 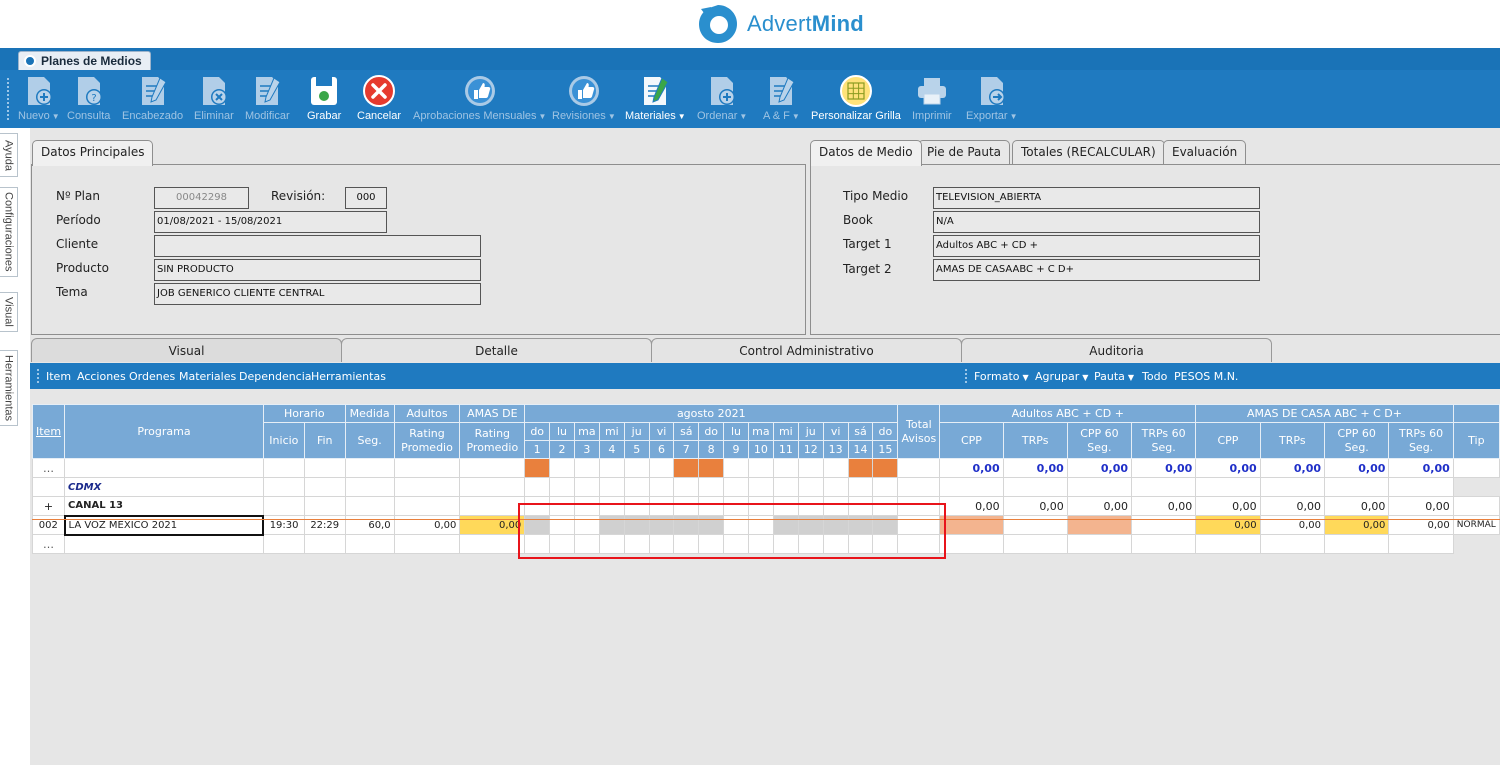 I want to click on menu-acciones: Acciones, so click(x=101, y=376).